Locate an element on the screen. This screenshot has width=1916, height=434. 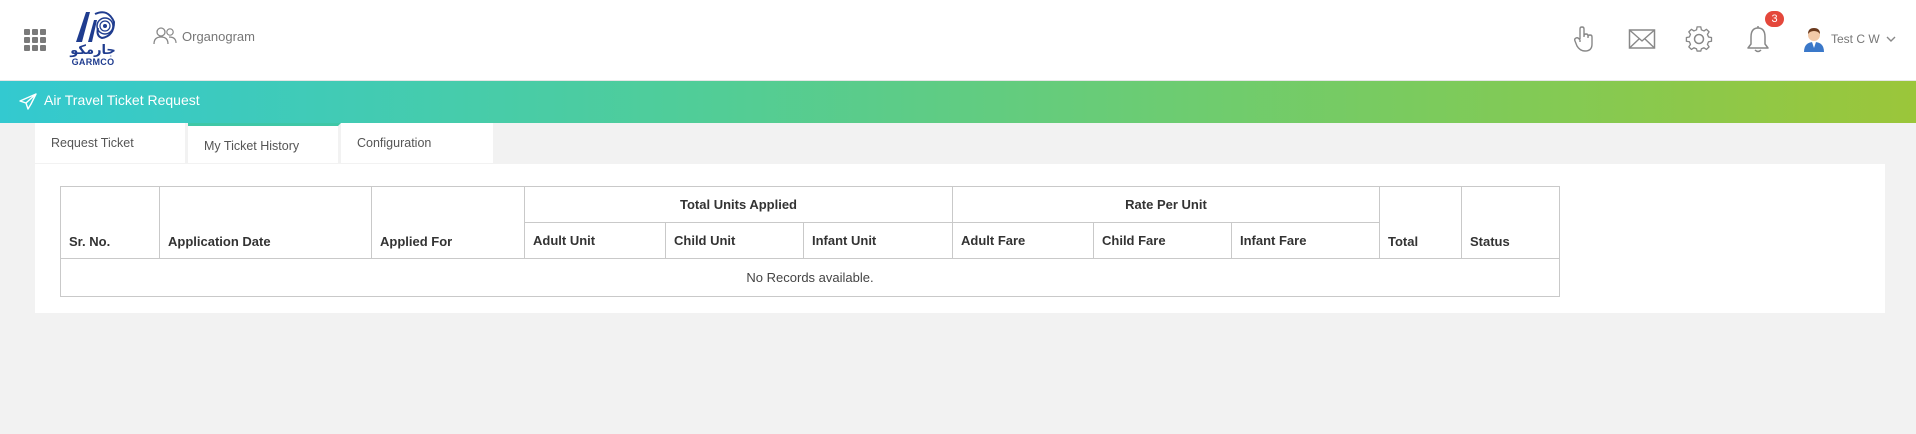
col-total: Total is located at coordinates (1420, 222).